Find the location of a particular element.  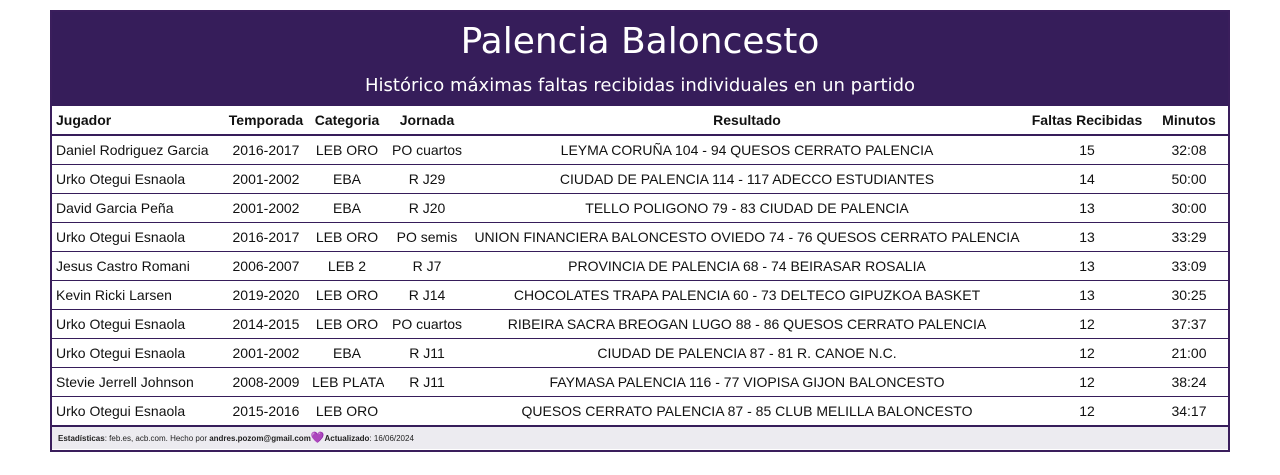

cell-temporada: 2006-2007 is located at coordinates (266, 266).